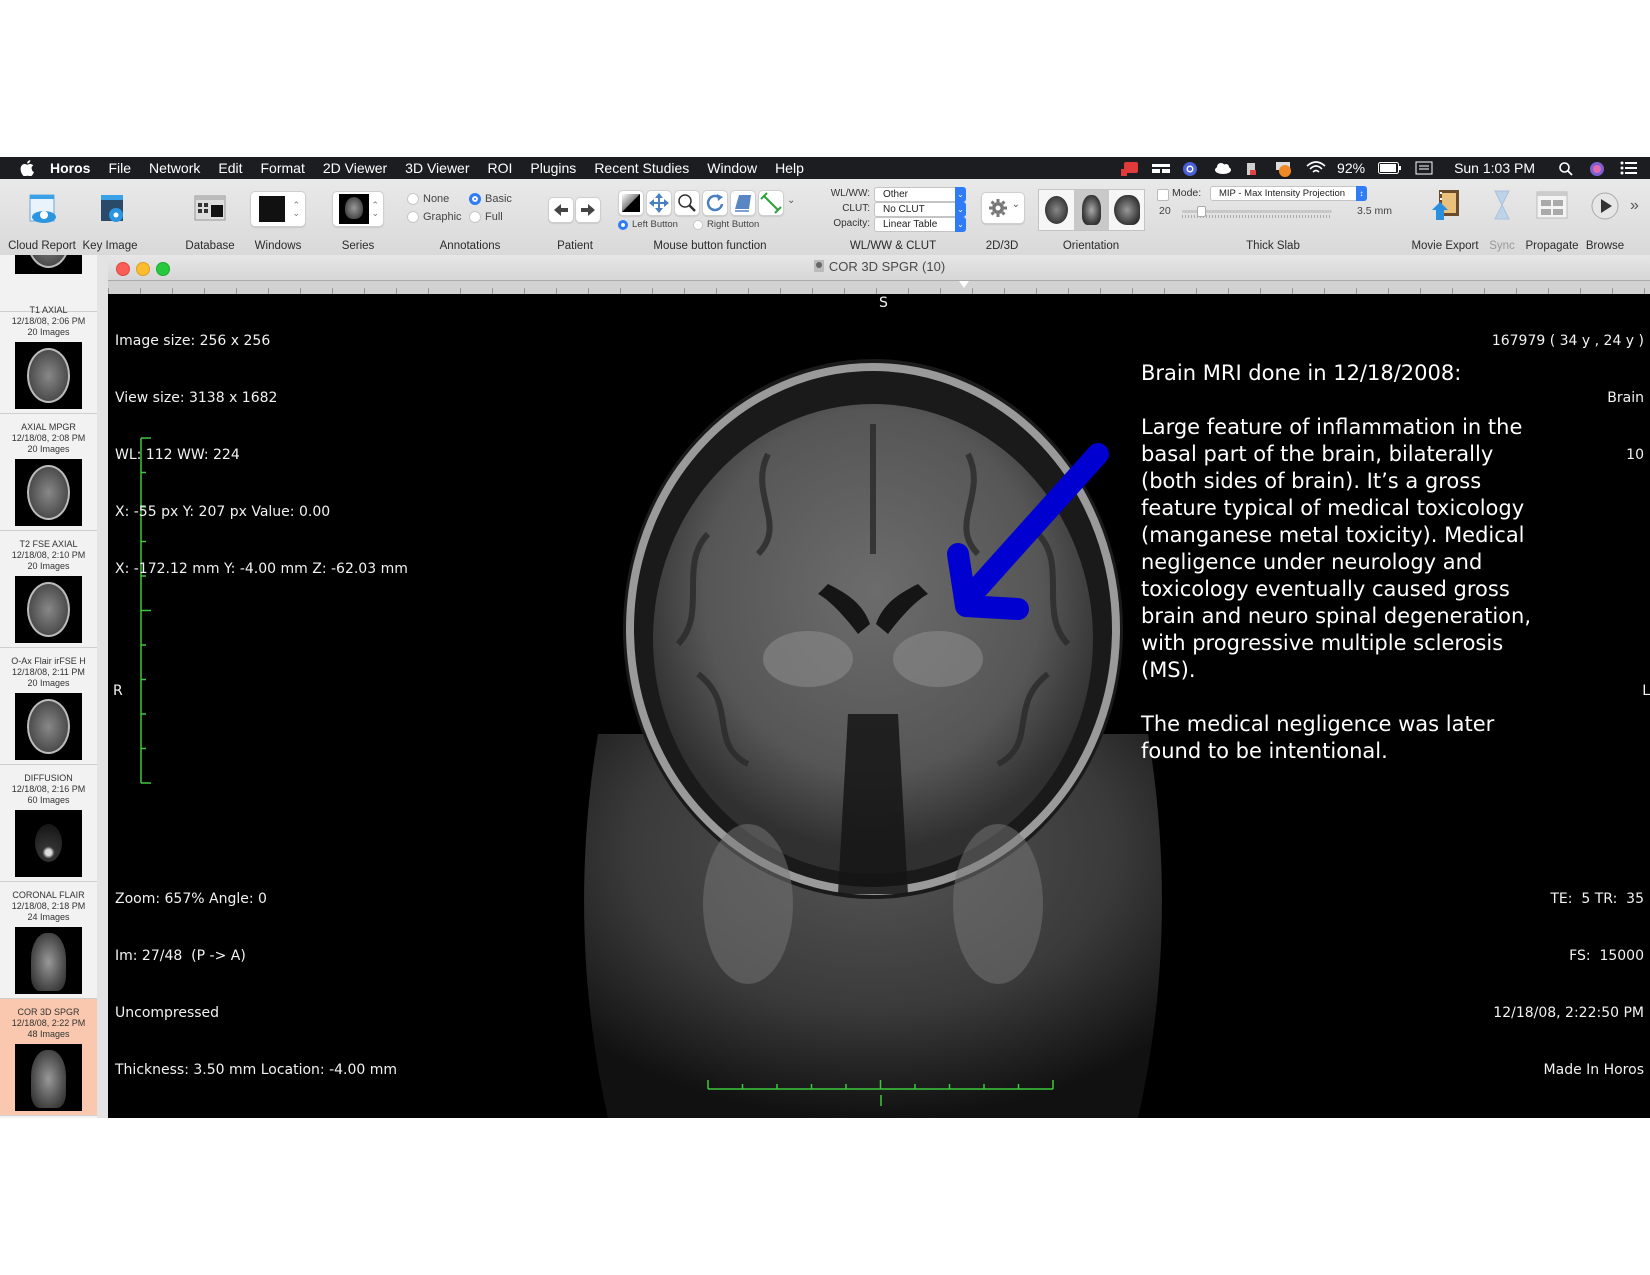 The width and height of the screenshot is (1650, 1275). I want to click on left-button-radio: Left Button, so click(648, 224).